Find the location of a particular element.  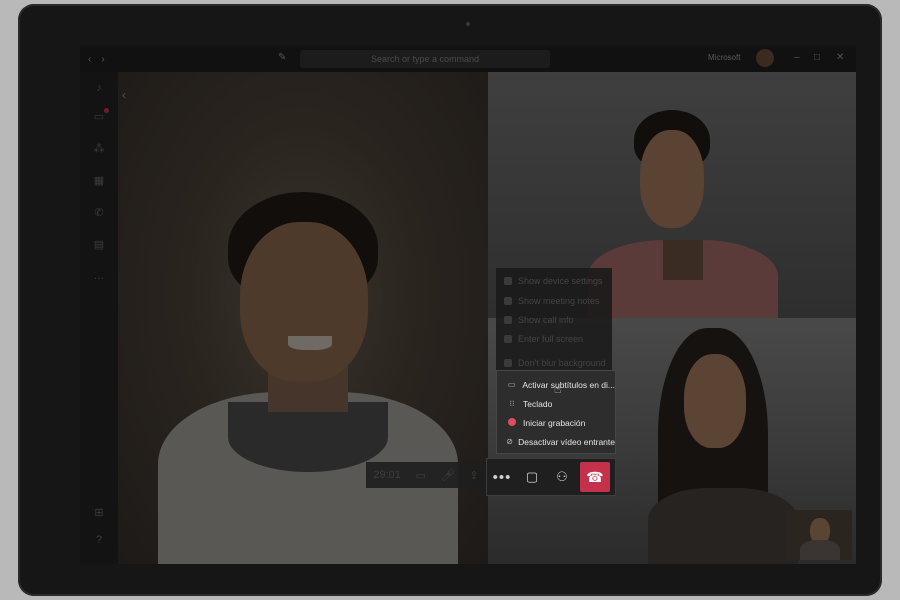

video-off-icon: ⊘ is located at coordinates (509, 441).